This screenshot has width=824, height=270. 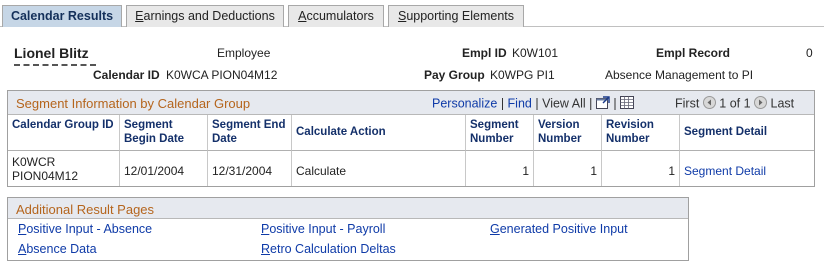 I want to click on tab-calendar-results: Calendar Results, so click(x=62, y=16).